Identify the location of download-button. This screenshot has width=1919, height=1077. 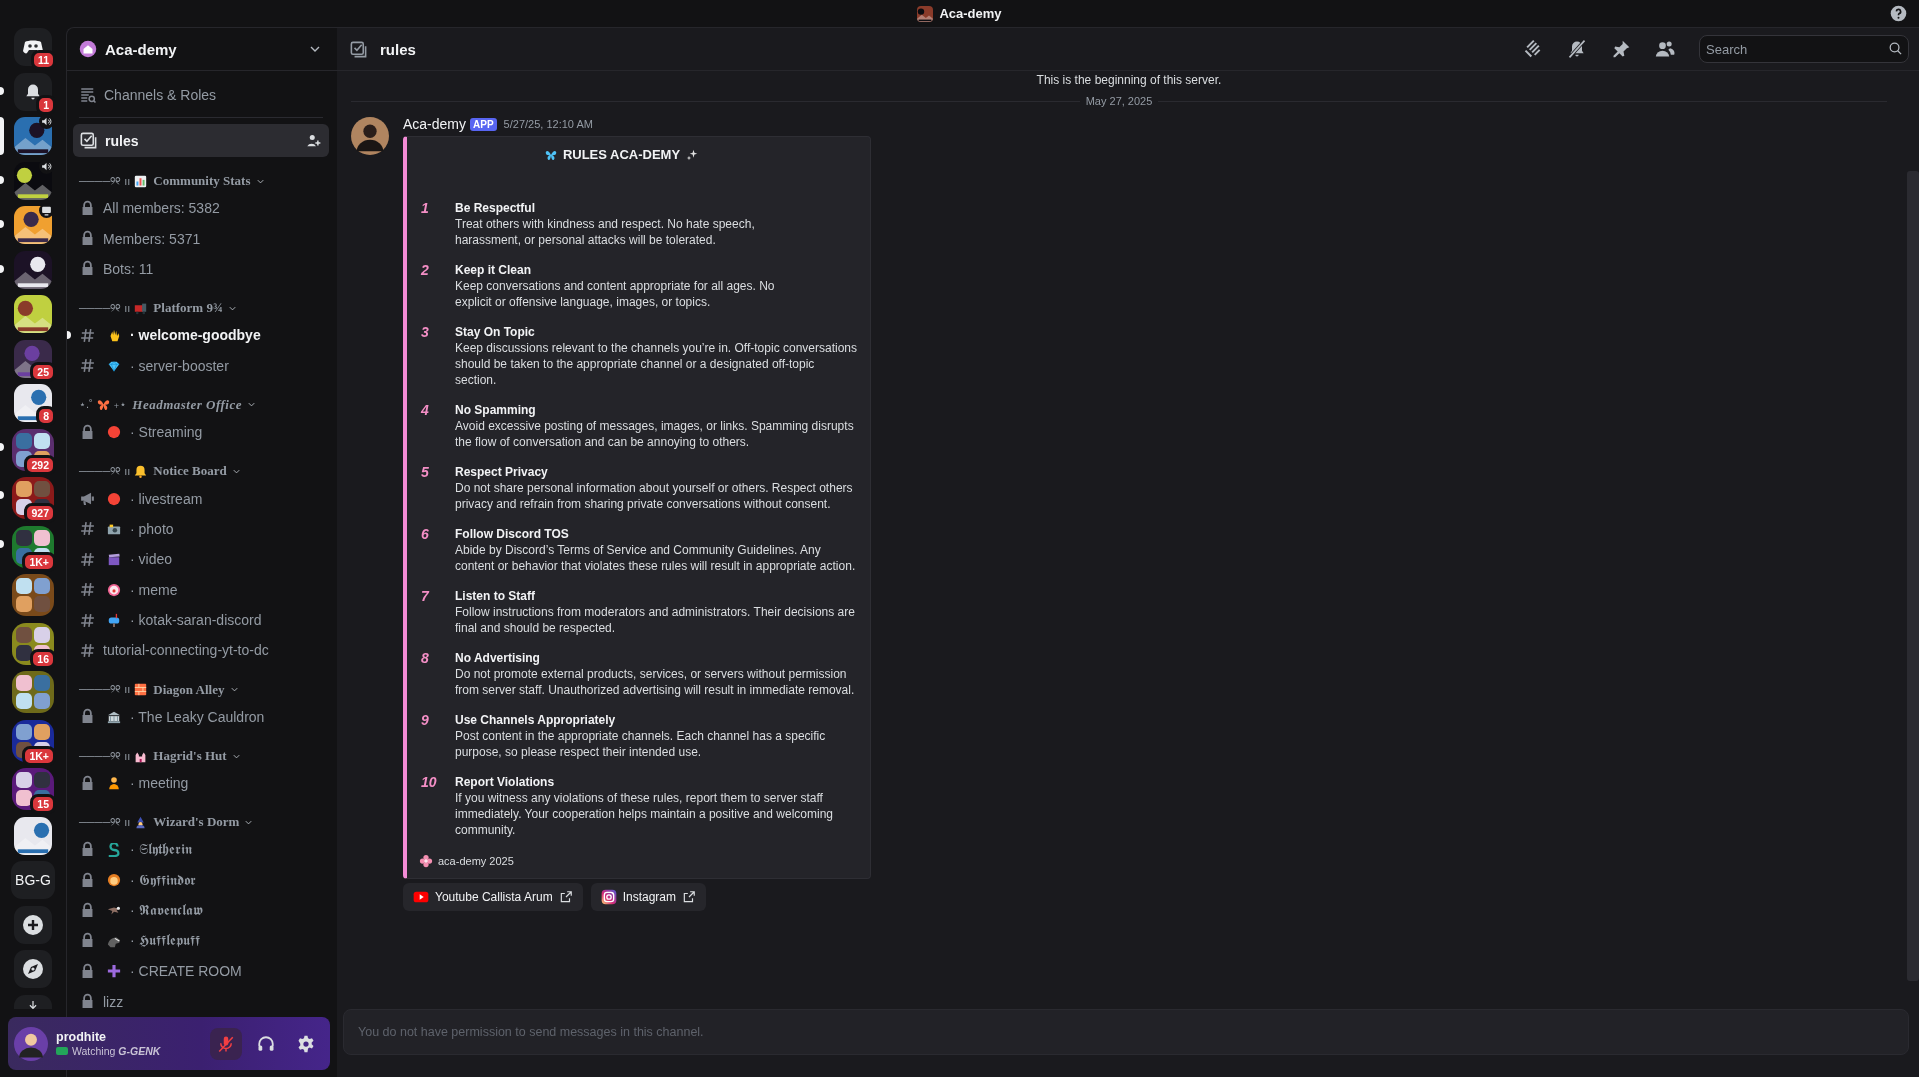
(33, 1001).